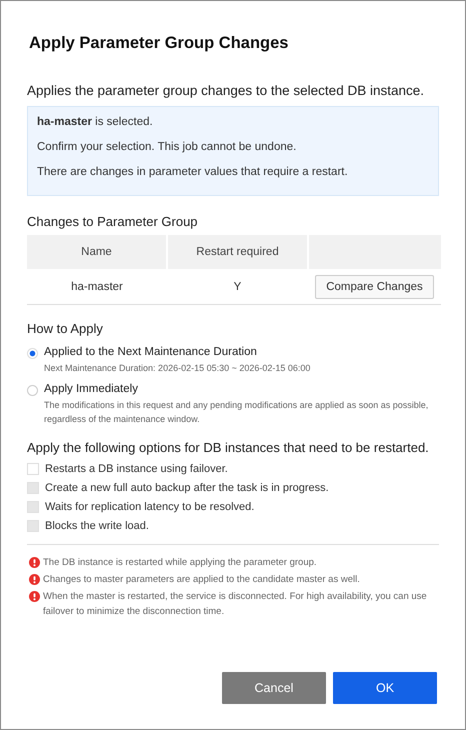  Describe the element at coordinates (193, 172) in the screenshot. I see `info-text: There are changes in parameter values that require a restart.` at that location.